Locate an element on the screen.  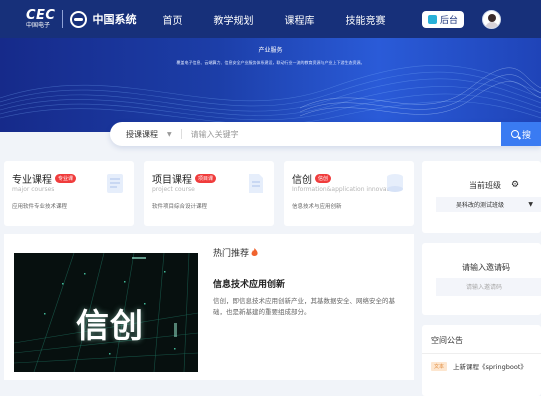
partner-logo-icon is located at coordinates (79, 19).